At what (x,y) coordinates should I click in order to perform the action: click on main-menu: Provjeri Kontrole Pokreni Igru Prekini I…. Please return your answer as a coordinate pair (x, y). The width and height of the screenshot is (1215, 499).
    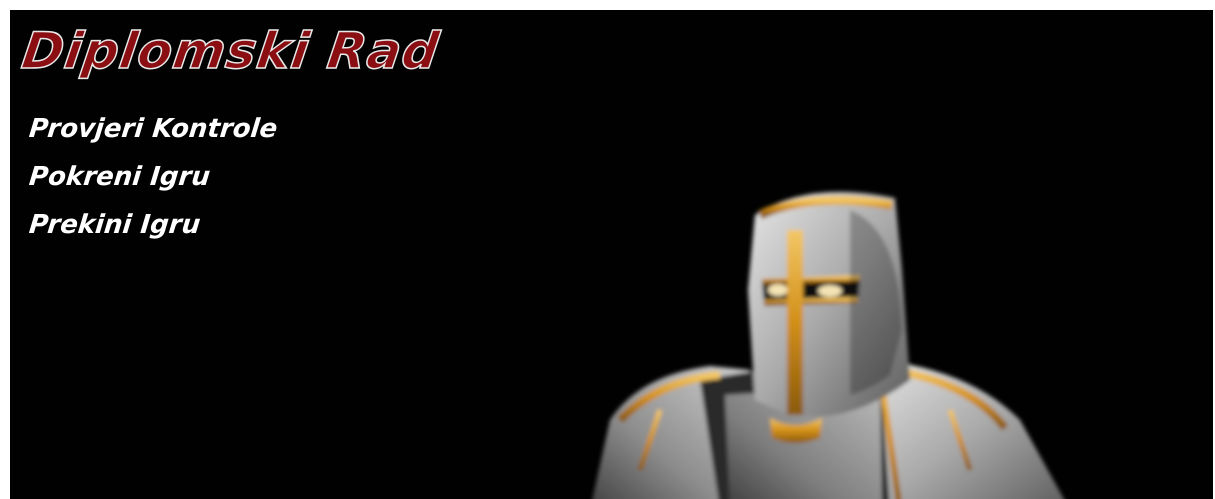
    Looking at the image, I should click on (153, 184).